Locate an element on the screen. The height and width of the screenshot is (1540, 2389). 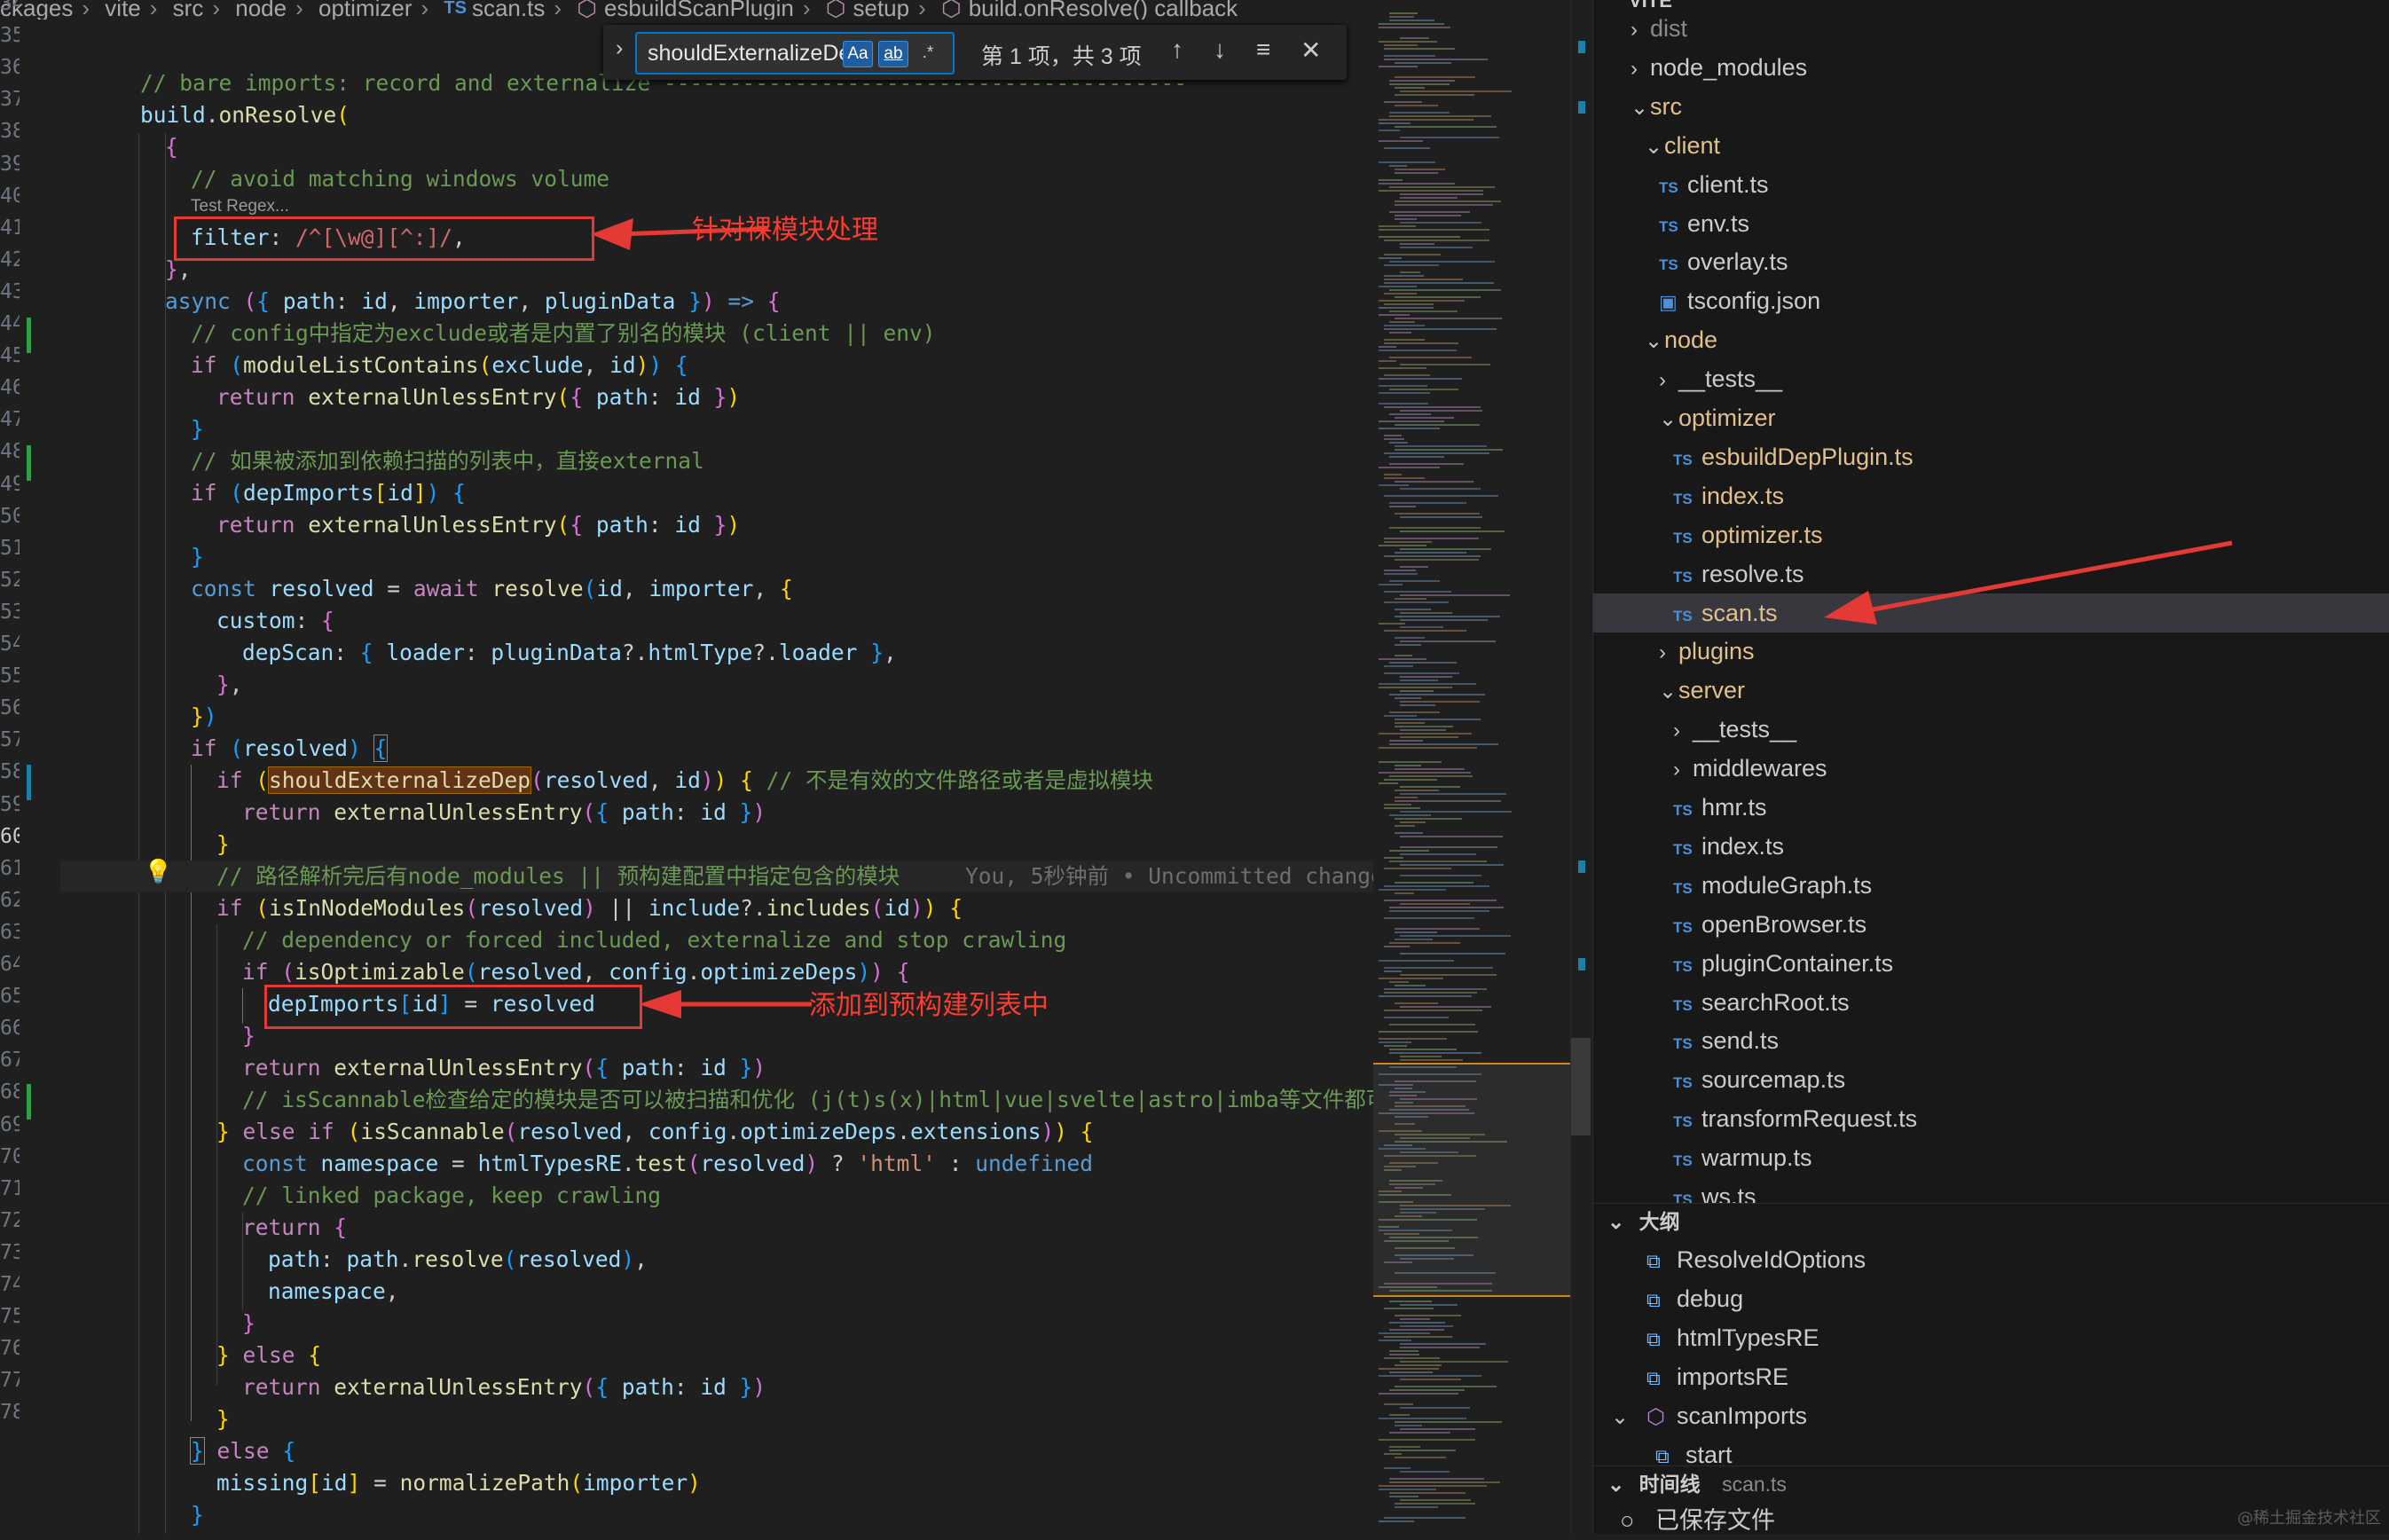
tree-file: TS client.ts is located at coordinates (1991, 184).